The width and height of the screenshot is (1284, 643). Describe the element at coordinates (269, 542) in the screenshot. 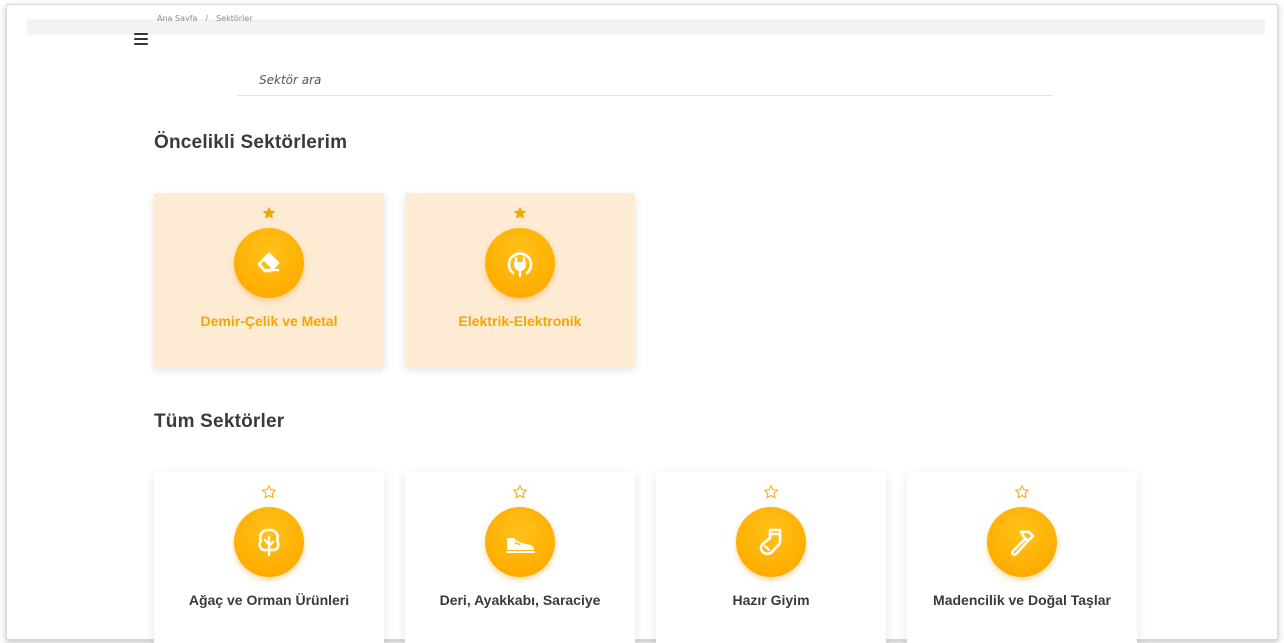

I see `tree-icon` at that location.